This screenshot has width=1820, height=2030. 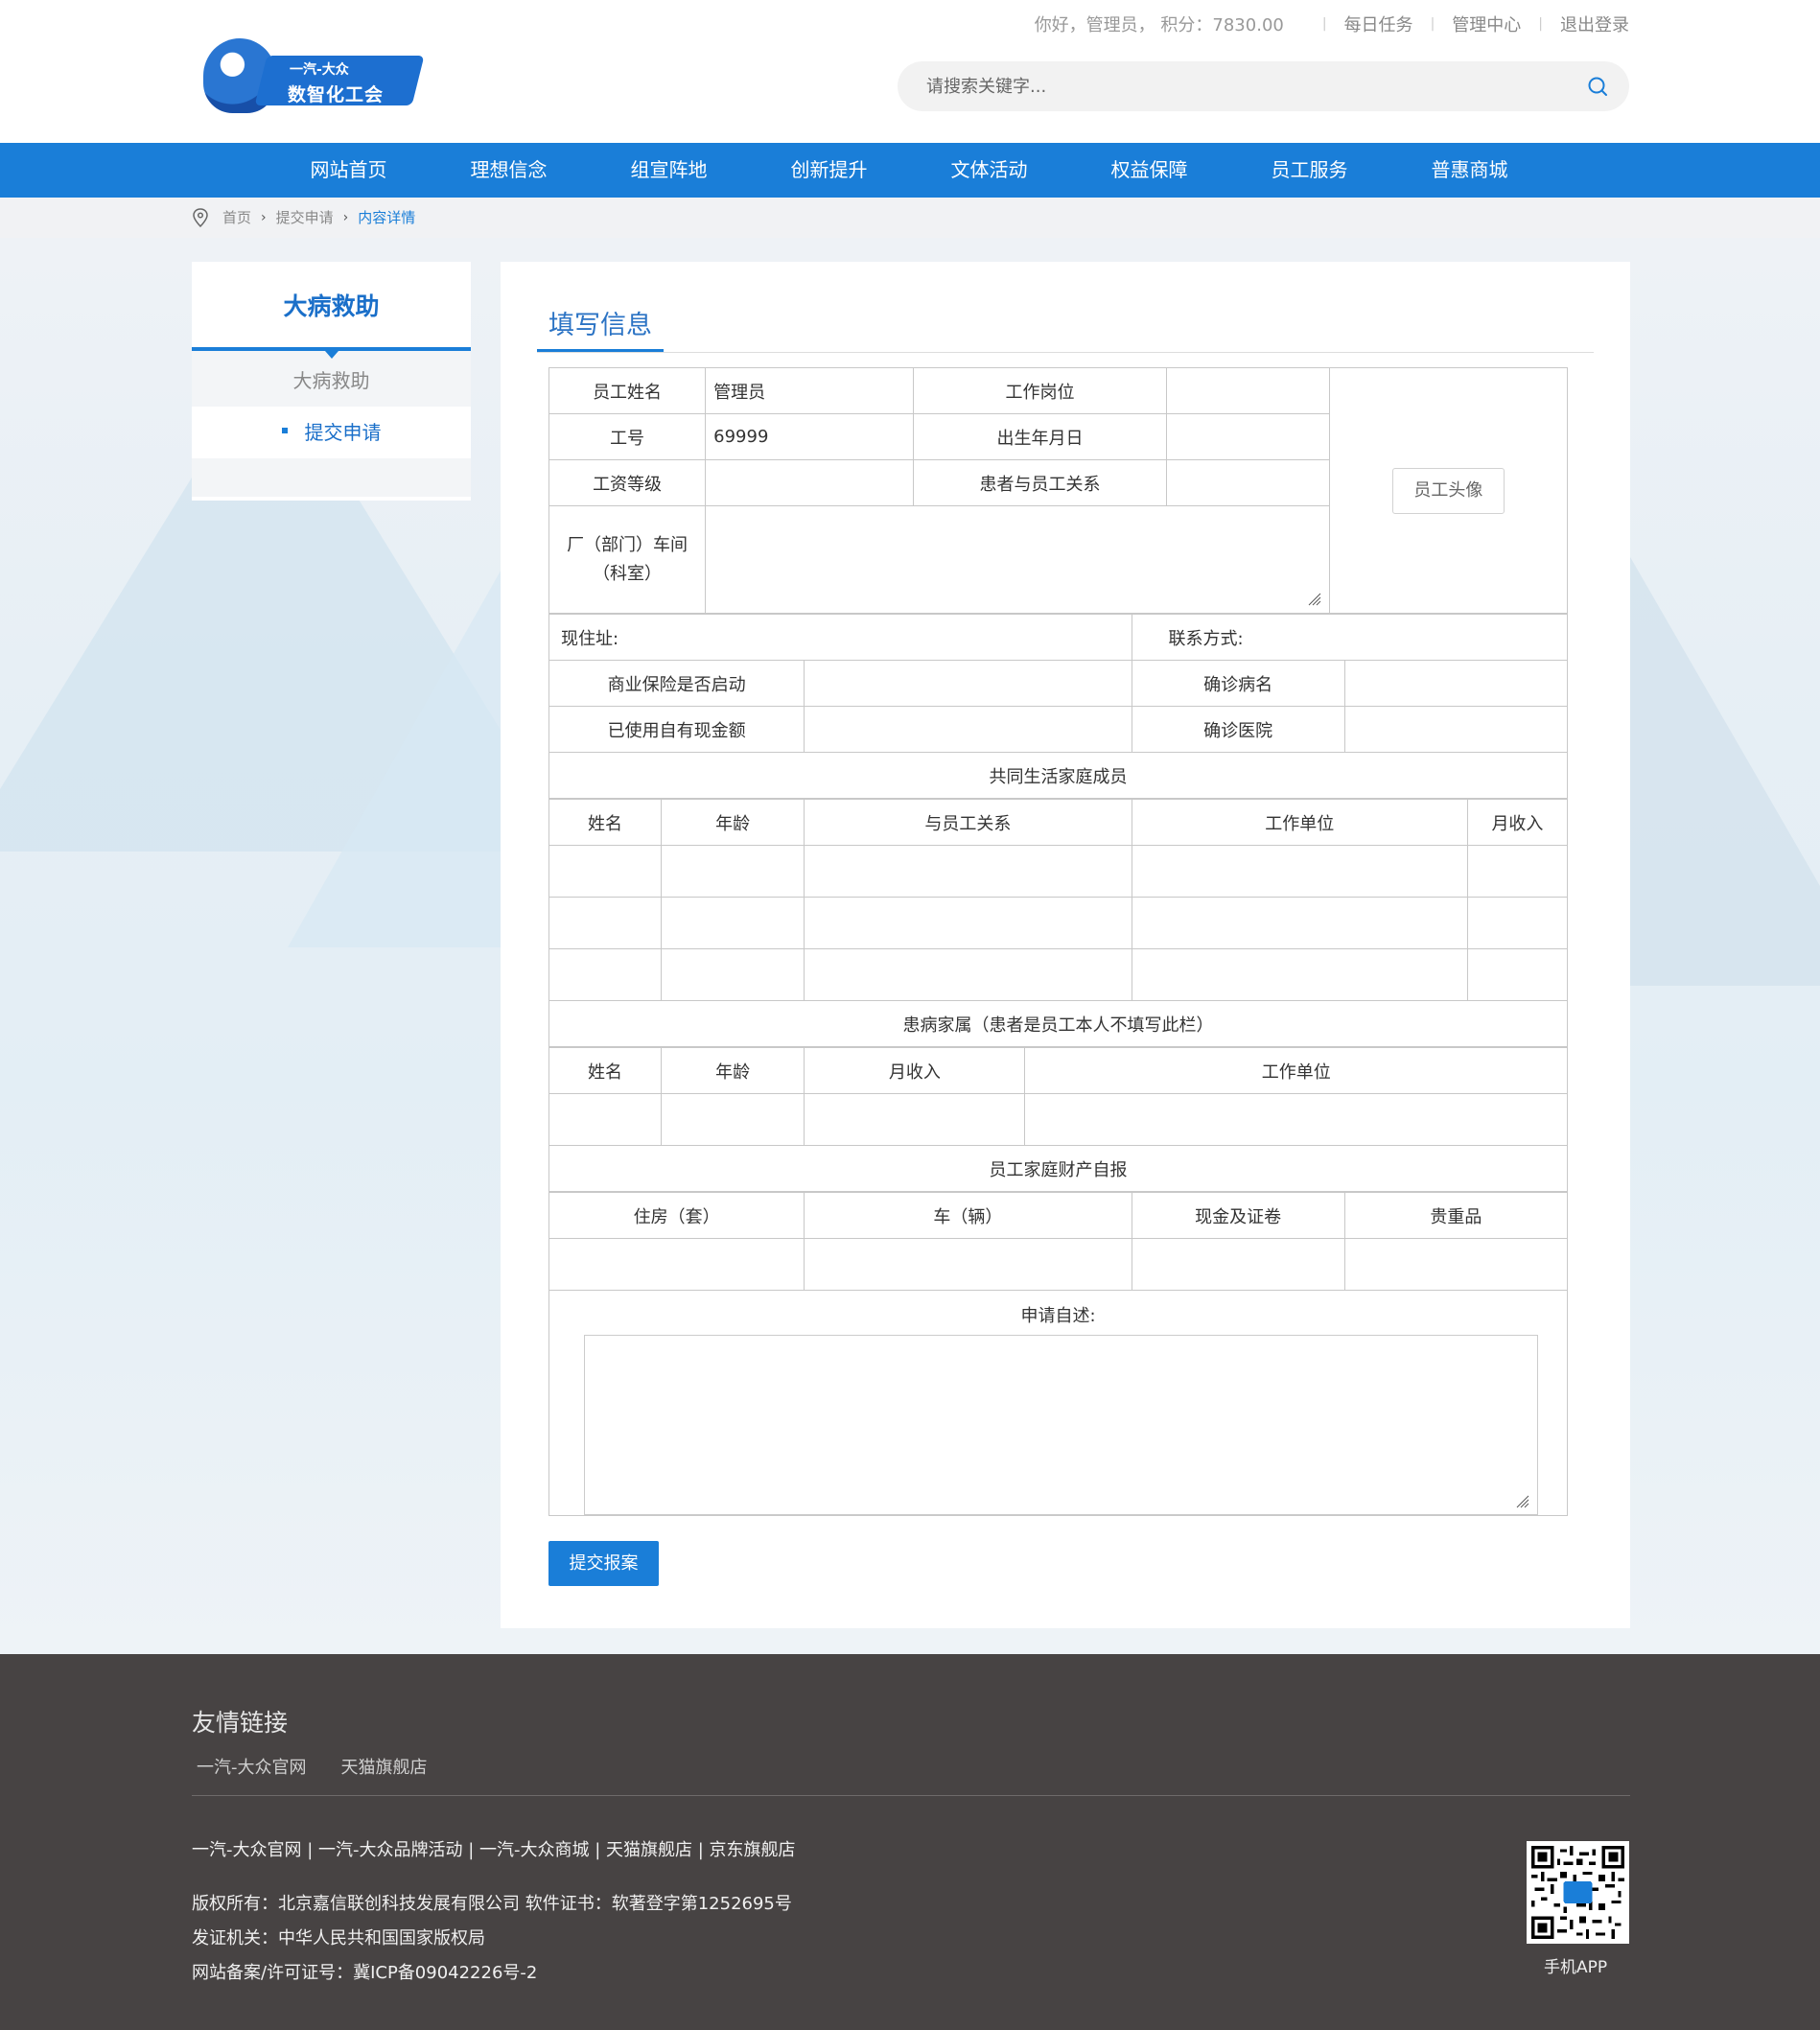 I want to click on diagnosis-field, so click(x=1456, y=683).